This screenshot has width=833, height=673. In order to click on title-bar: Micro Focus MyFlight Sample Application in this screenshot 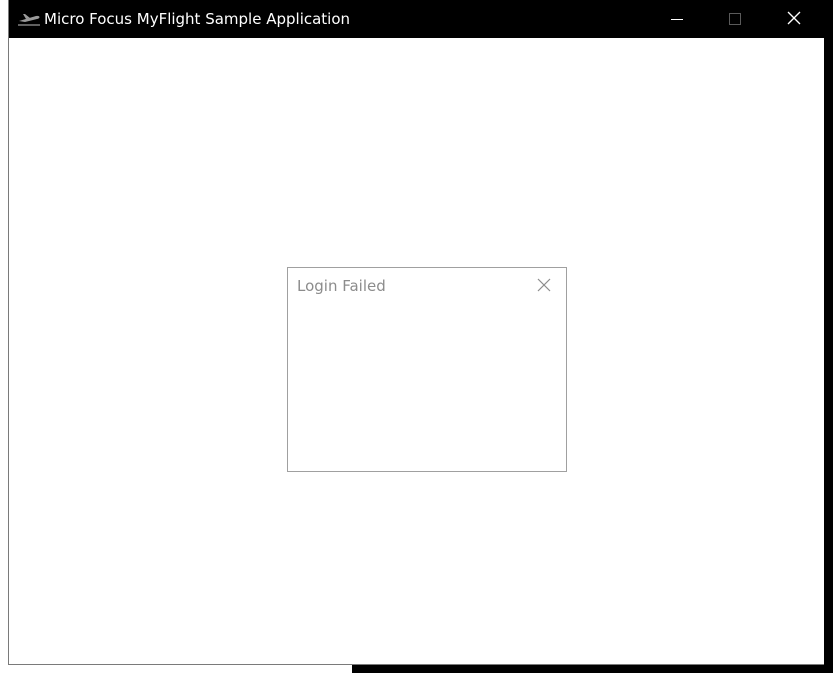, I will do `click(416, 19)`.